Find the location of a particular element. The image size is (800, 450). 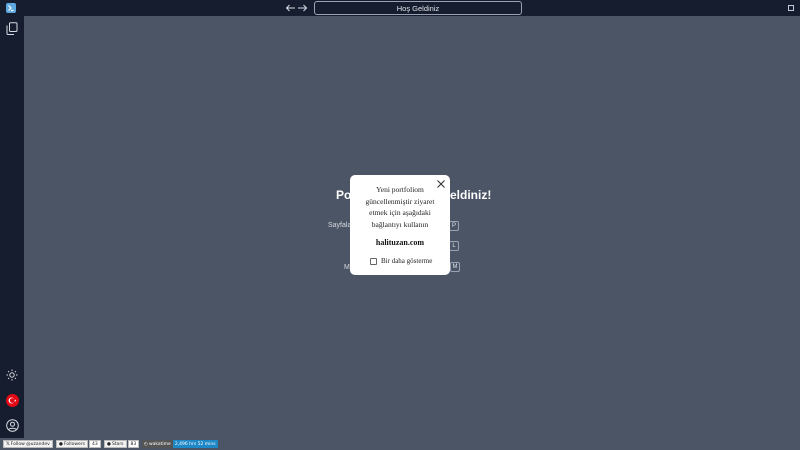

shortcut-key-l: L is located at coordinates (454, 246).